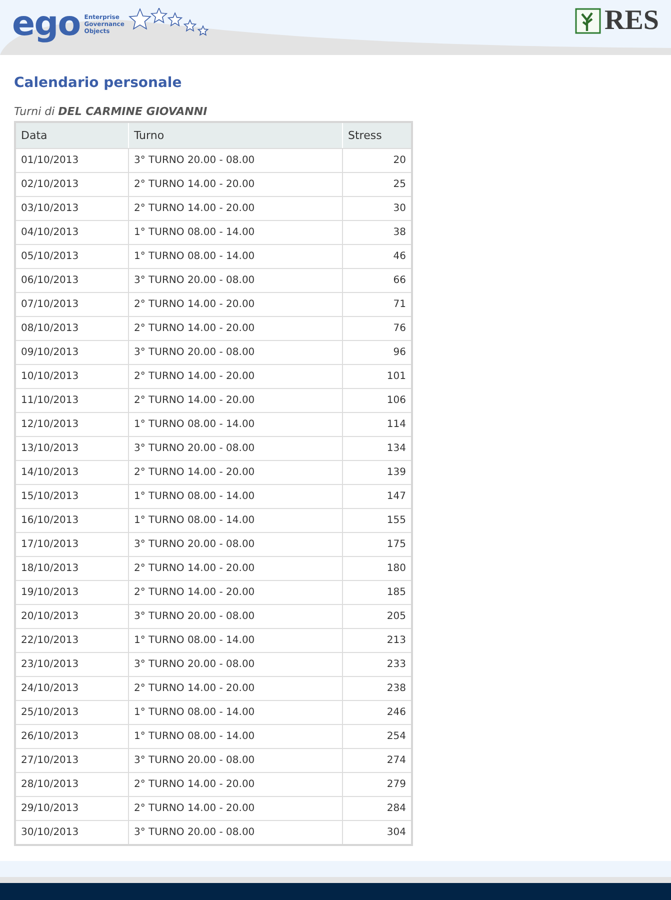 The height and width of the screenshot is (900, 671). Describe the element at coordinates (376, 688) in the screenshot. I see `table-cell: 238` at that location.